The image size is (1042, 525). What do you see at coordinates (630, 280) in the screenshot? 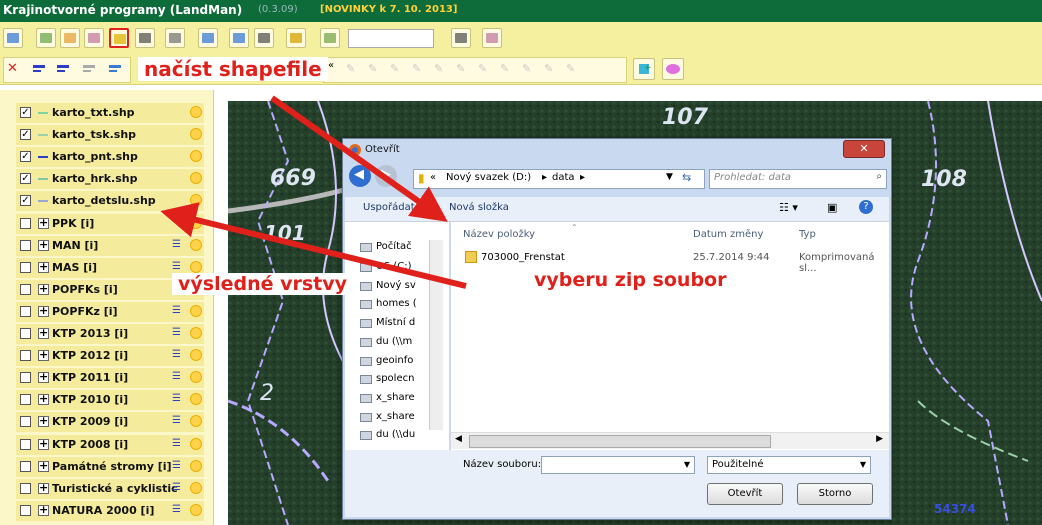
I see `annotation-select-zip: vyberu zip soubor` at bounding box center [630, 280].